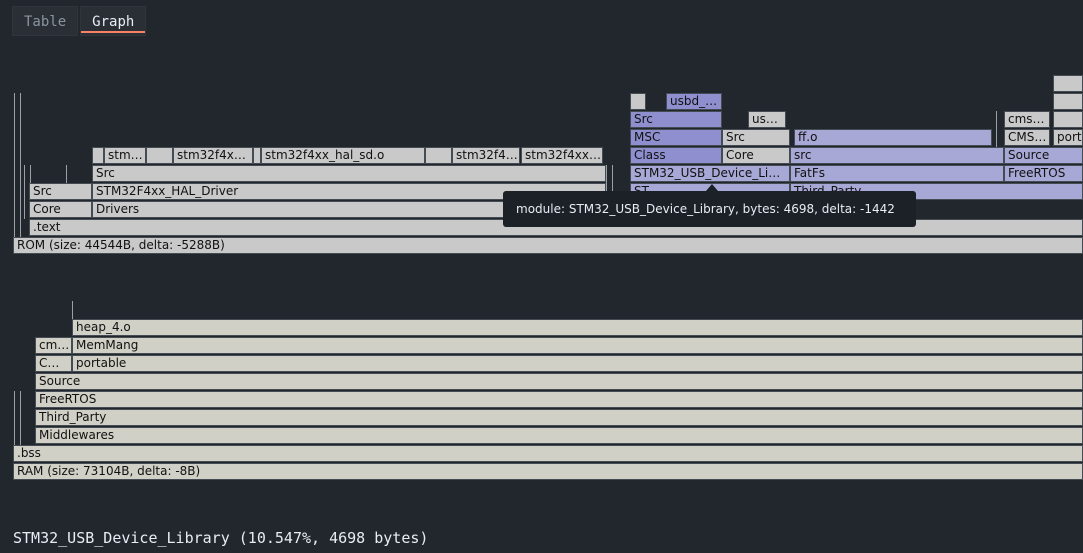 This screenshot has width=1083, height=553. Describe the element at coordinates (897, 173) in the screenshot. I see `rom-fatfs: FatFs` at that location.